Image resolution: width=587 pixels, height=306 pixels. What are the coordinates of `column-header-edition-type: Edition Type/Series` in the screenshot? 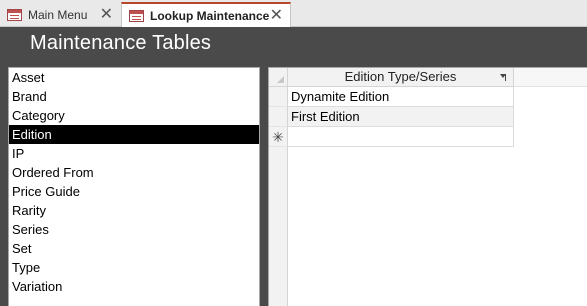 It's located at (401, 77).